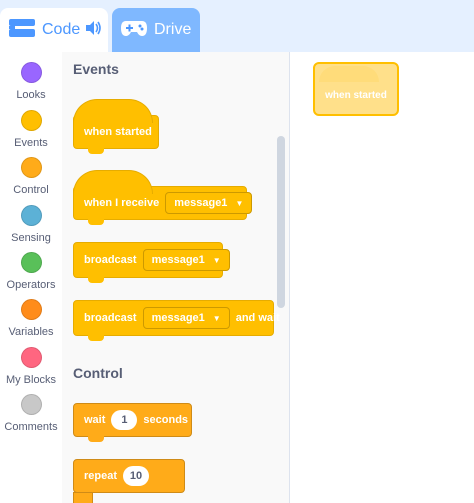  What do you see at coordinates (31, 180) in the screenshot?
I see `category-control: Control` at bounding box center [31, 180].